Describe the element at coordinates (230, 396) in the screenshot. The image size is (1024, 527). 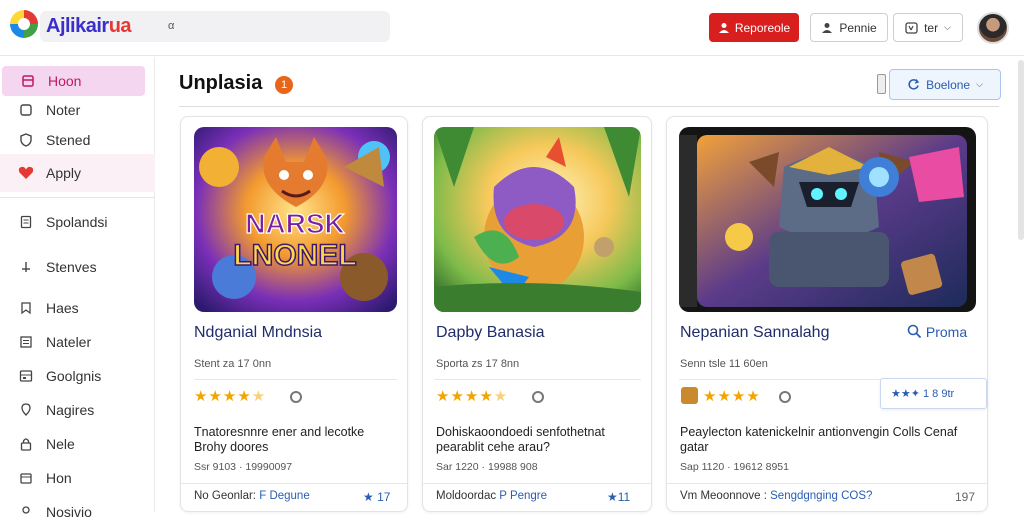
I see `star-rating: ★★★★★` at that location.